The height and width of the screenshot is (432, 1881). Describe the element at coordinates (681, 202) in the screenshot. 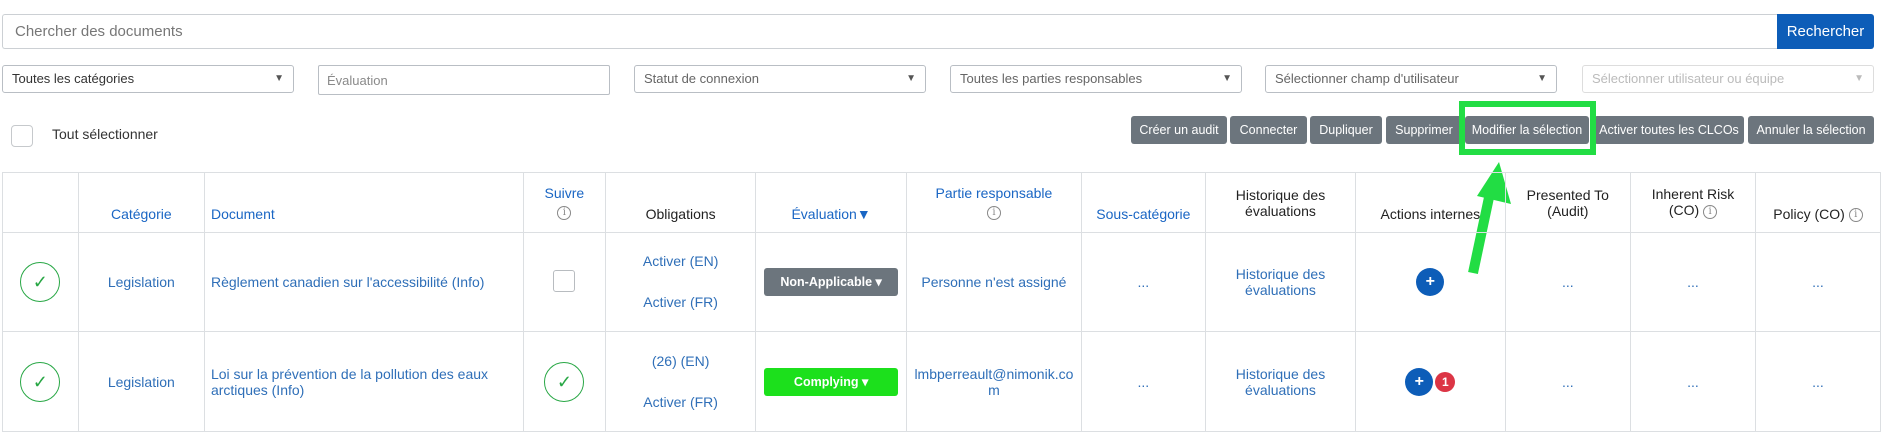

I see `header-obligations: Obligations` at that location.